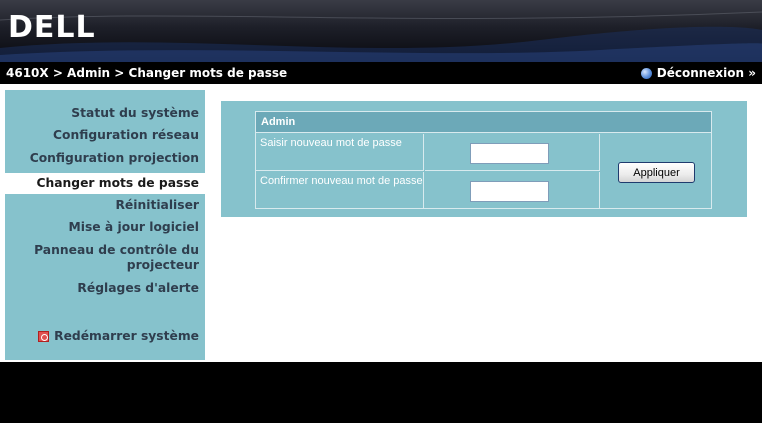 This screenshot has height=423, width=762. I want to click on sidebar-item-firmware-update: Mise à jour logiciel, so click(134, 227).